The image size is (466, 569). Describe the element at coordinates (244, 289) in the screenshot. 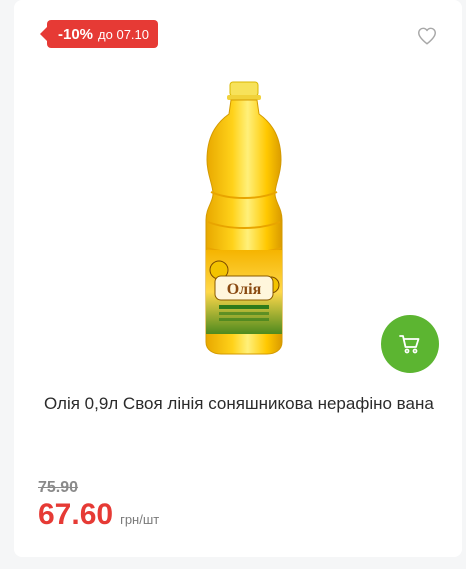

I see `bottle-label-text: Олія` at that location.